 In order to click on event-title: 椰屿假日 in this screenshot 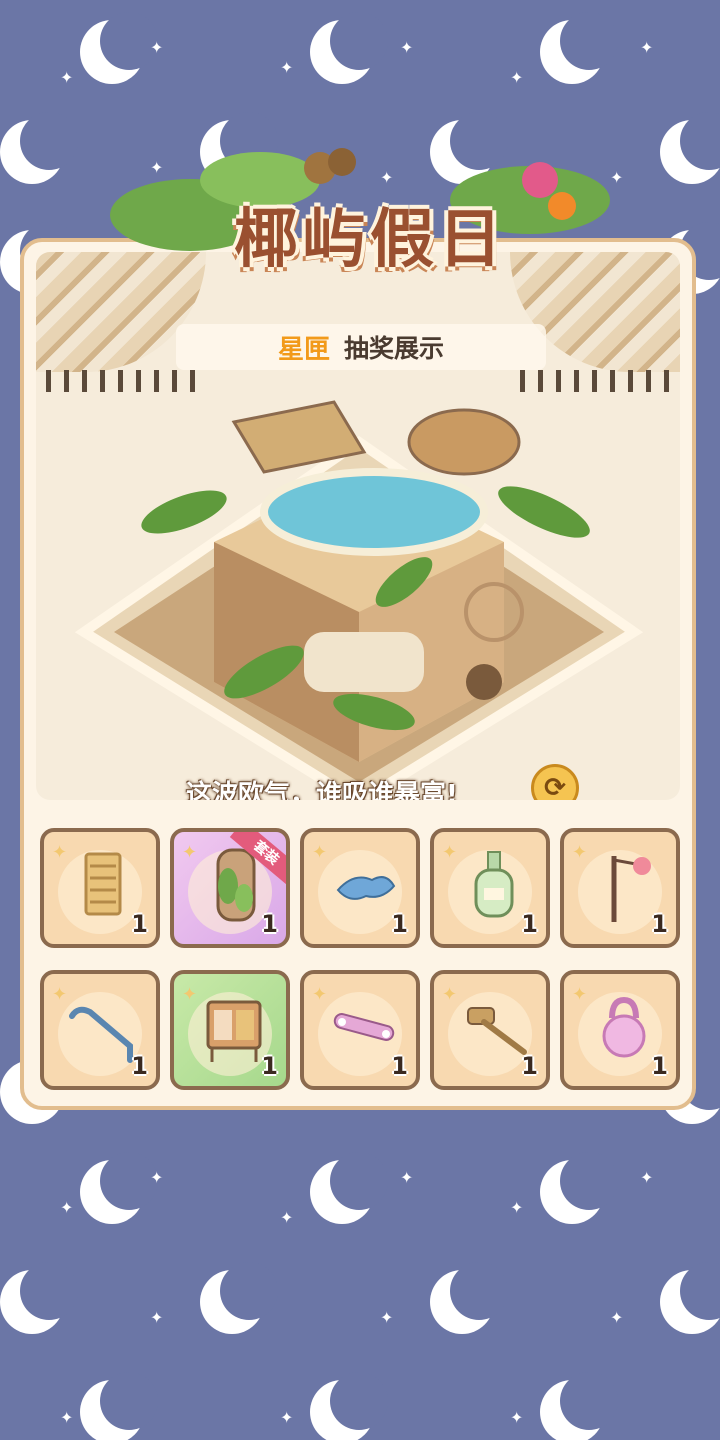, I will do `click(370, 240)`.